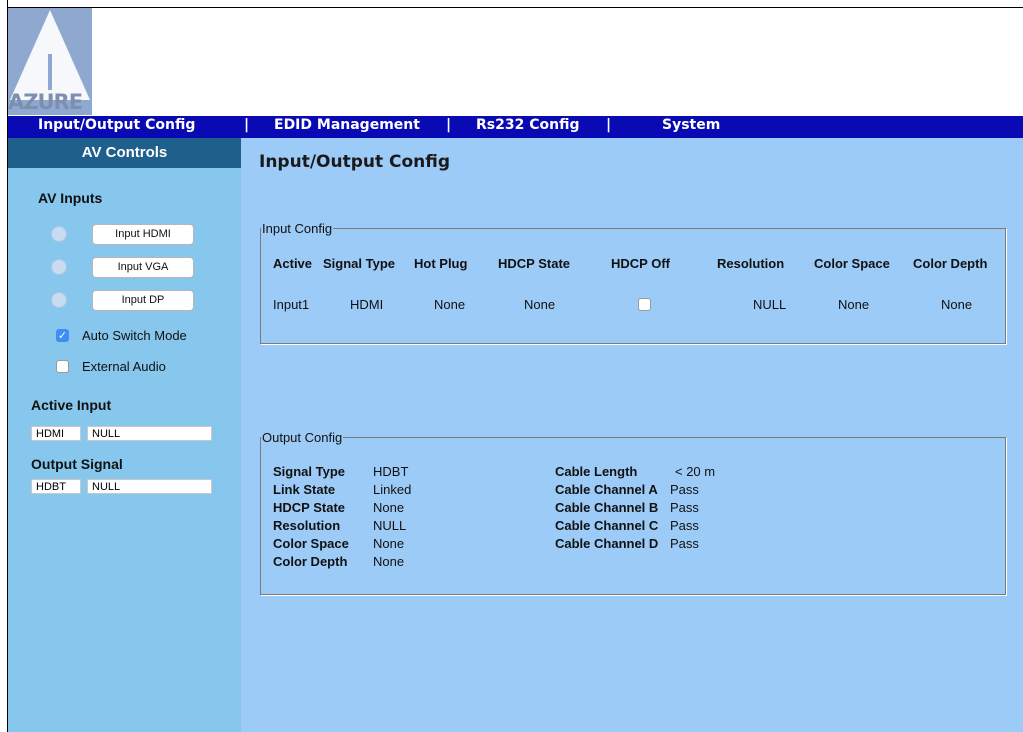 The width and height of the screenshot is (1023, 732). Describe the element at coordinates (527, 125) in the screenshot. I see `nav-rs232-config: Rs232 Config` at that location.